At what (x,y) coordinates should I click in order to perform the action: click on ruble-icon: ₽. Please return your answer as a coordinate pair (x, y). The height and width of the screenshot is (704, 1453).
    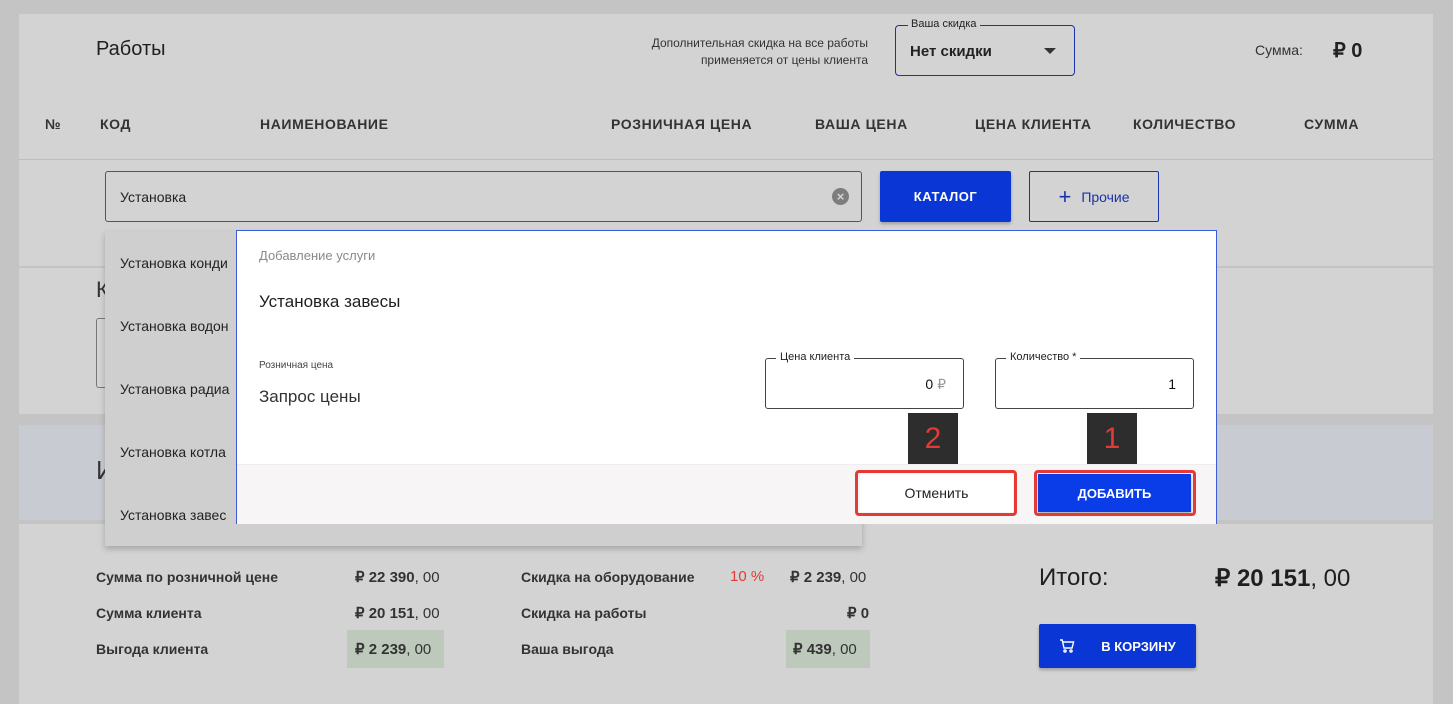
    Looking at the image, I should click on (941, 384).